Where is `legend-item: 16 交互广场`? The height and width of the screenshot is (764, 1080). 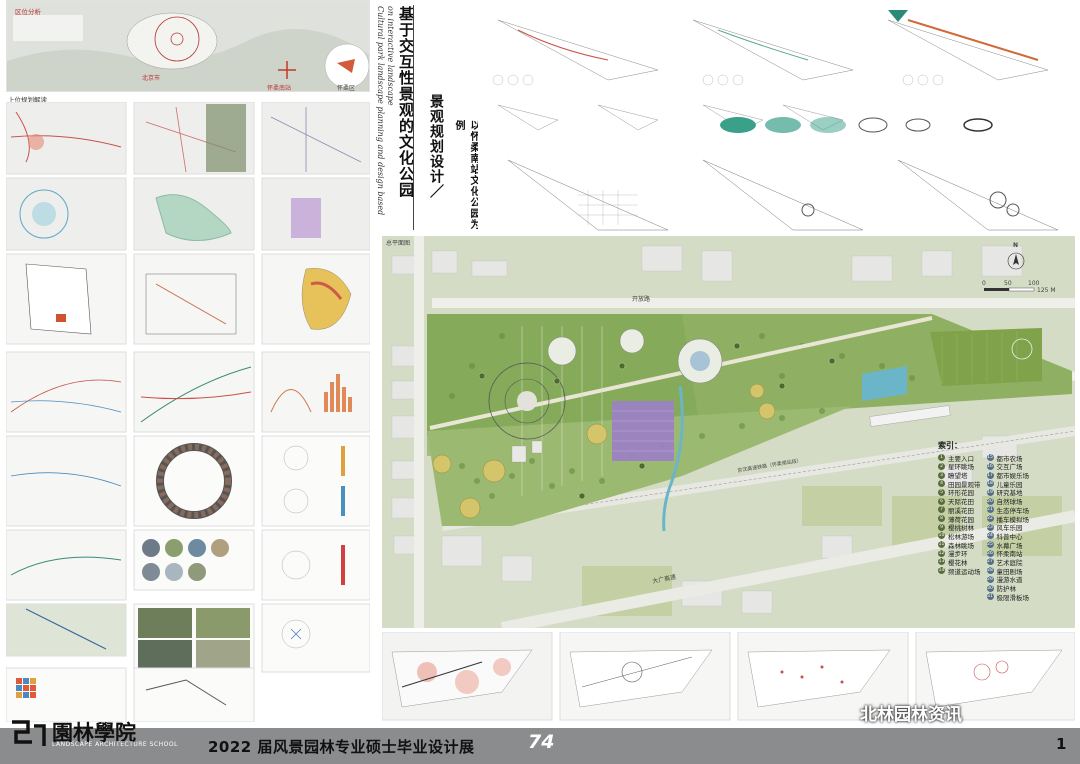
legend-item: 16 交互广场 is located at coordinates (1008, 466).